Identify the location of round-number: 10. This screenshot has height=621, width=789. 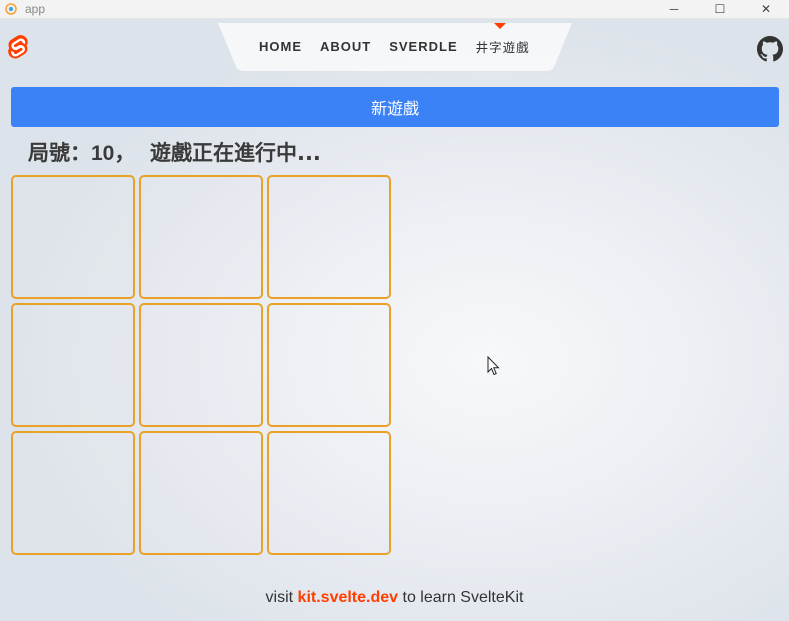
(103, 153).